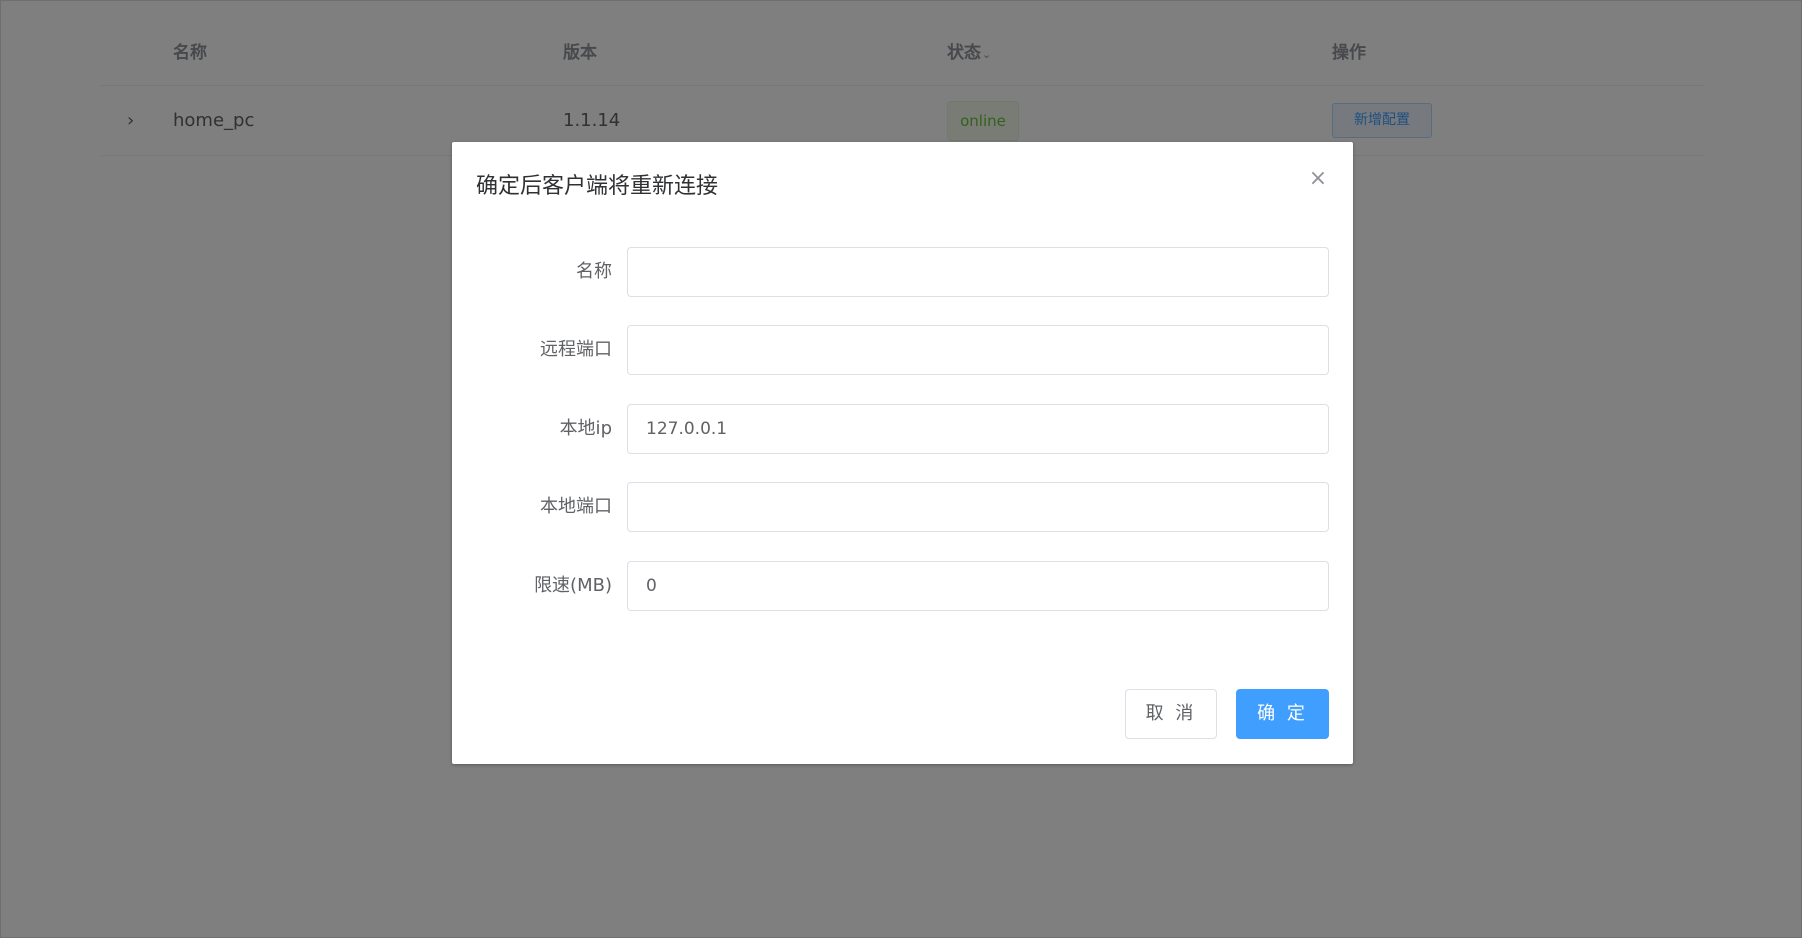 The width and height of the screenshot is (1802, 938). What do you see at coordinates (978, 350) in the screenshot?
I see `remote-port-input` at bounding box center [978, 350].